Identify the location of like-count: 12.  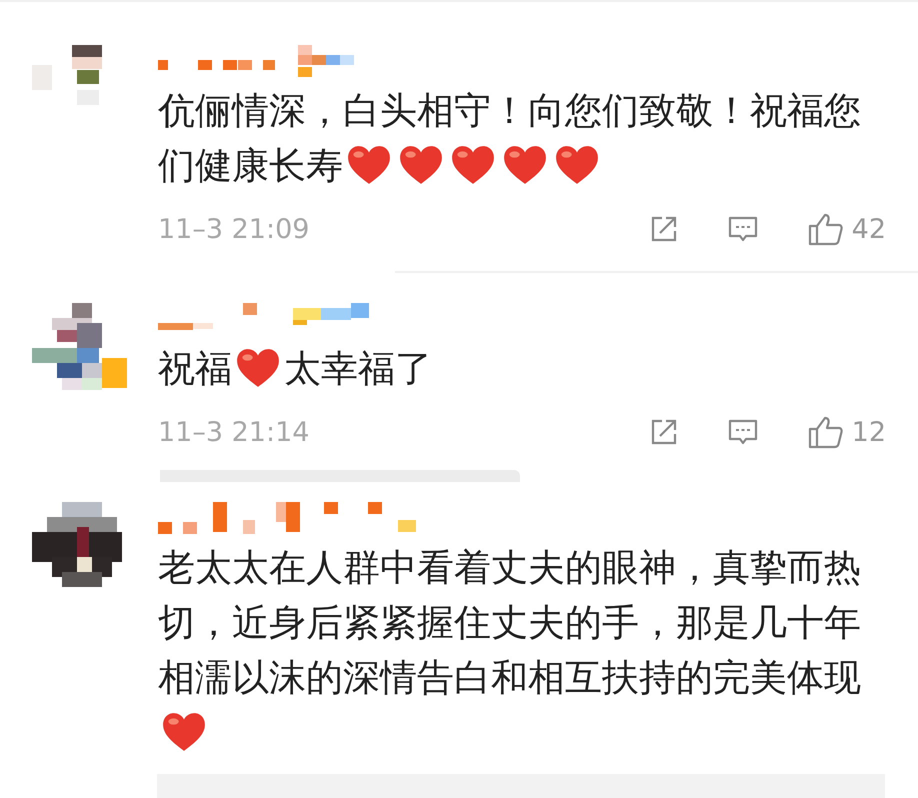
(869, 432).